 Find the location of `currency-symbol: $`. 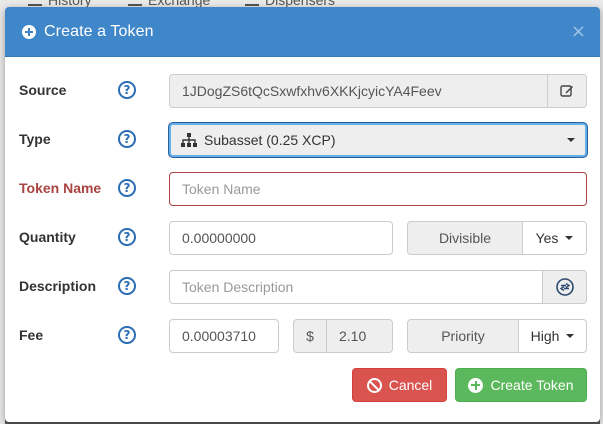

currency-symbol: $ is located at coordinates (310, 336).